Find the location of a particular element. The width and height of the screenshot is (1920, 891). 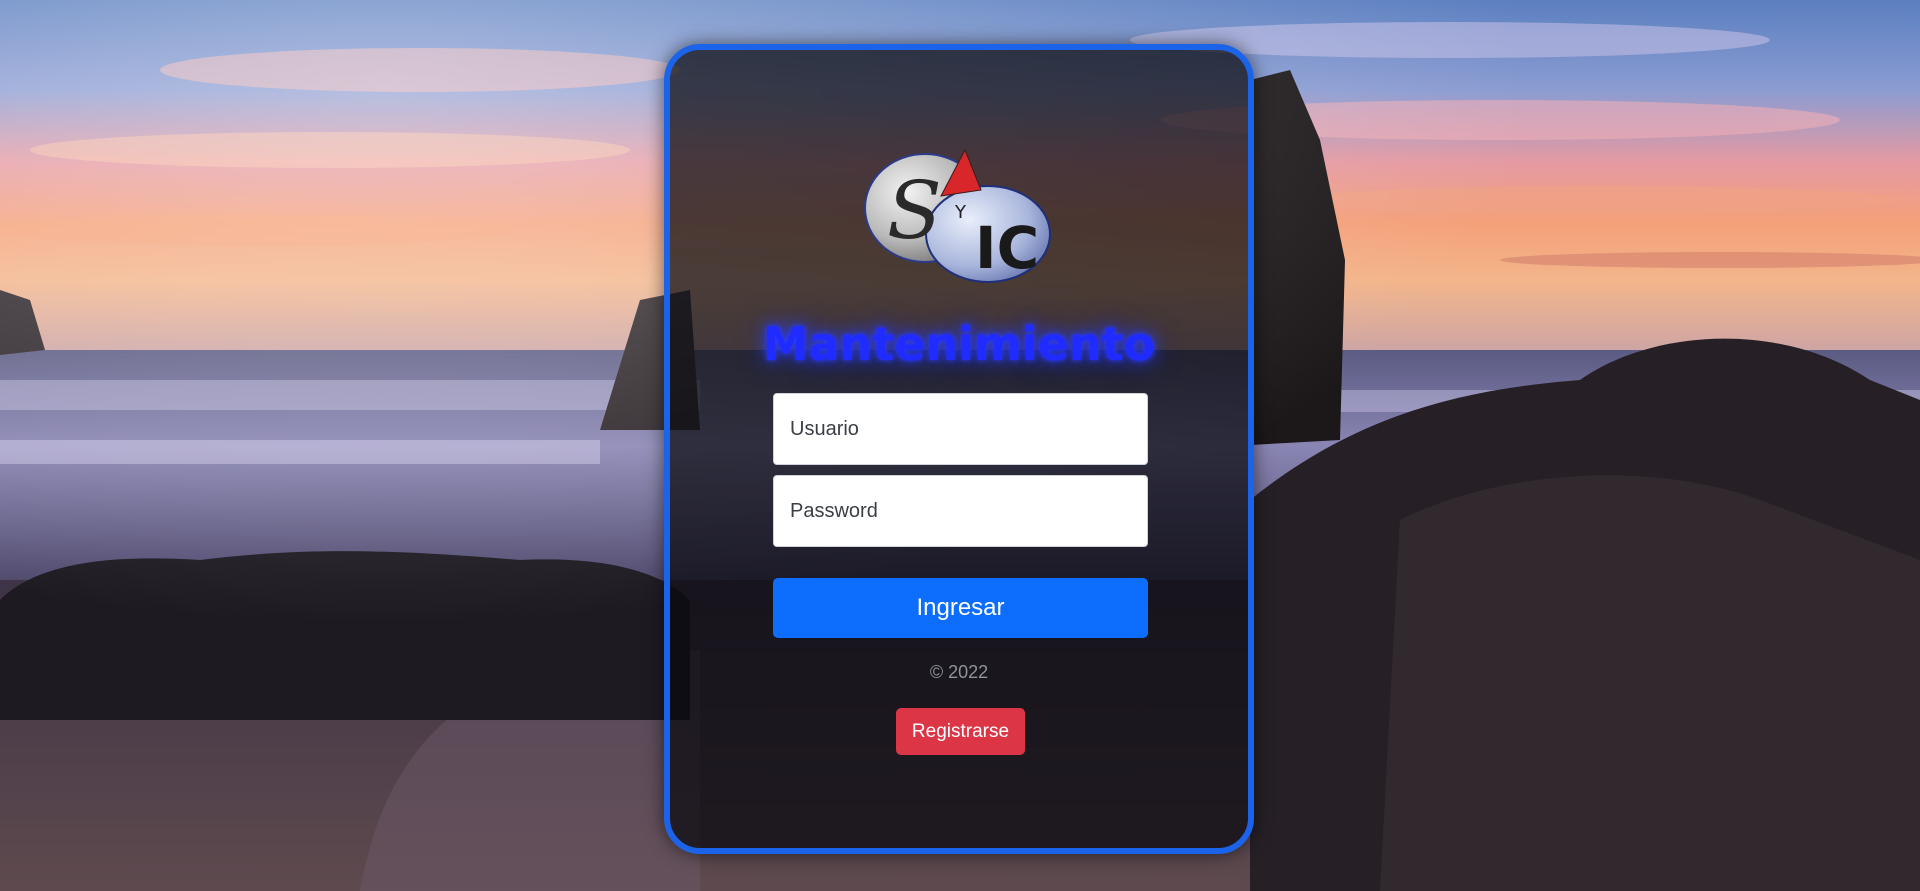

page-title: Mantenimiento is located at coordinates (959, 344).